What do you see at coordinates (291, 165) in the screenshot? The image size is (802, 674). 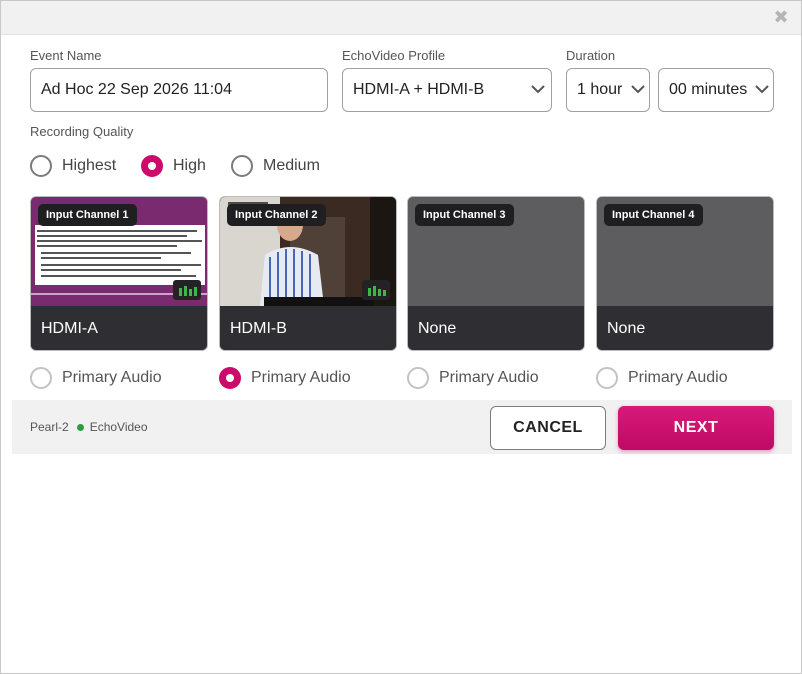 I see `quality-option-label: Medium` at bounding box center [291, 165].